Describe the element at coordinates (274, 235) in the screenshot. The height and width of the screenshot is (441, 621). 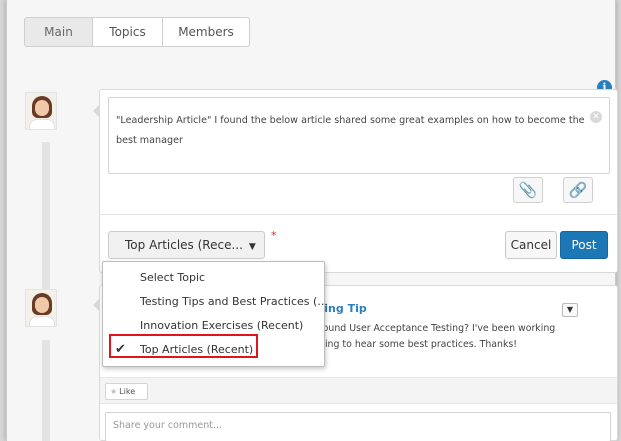
I see `required-marker: *` at that location.